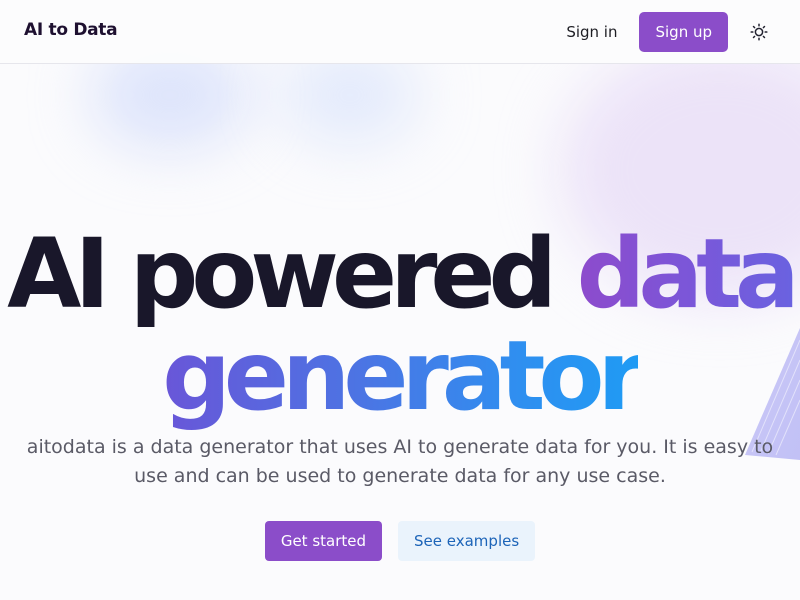 The height and width of the screenshot is (600, 800). What do you see at coordinates (71, 30) in the screenshot?
I see `brand-logo-link: AI to Data` at bounding box center [71, 30].